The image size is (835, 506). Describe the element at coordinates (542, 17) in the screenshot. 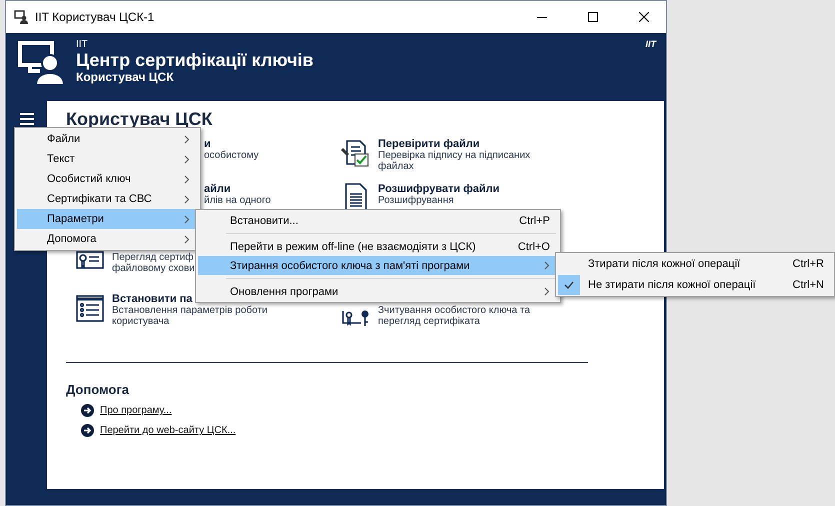

I see `minimize-icon` at that location.